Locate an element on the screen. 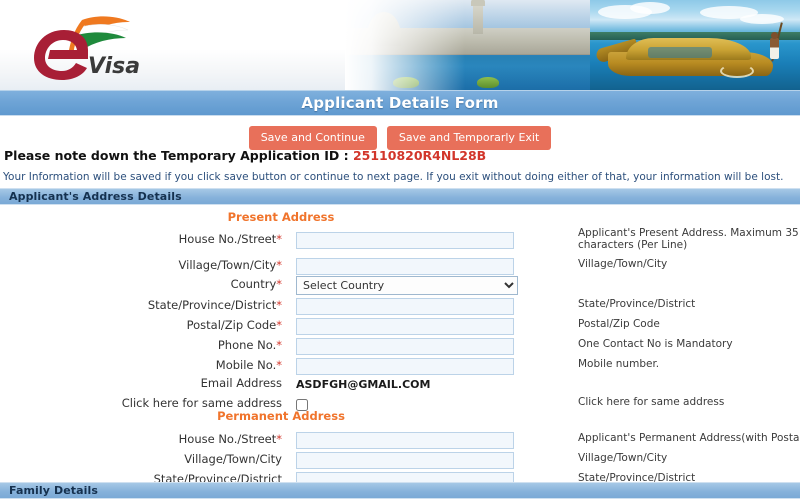 Image resolution: width=800 pixels, height=500 pixels. hint-present-phone-no: One Contact No is Mandatory is located at coordinates (655, 344).